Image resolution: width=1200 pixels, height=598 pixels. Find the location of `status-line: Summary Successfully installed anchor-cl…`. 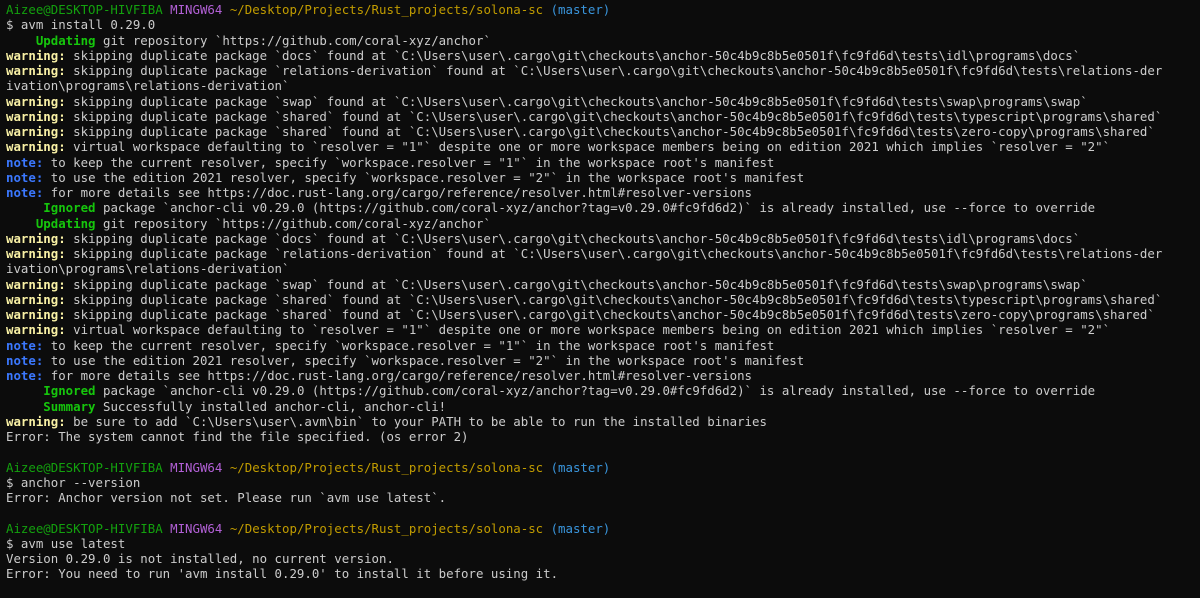

status-line: Summary Successfully installed anchor-cl… is located at coordinates (603, 406).